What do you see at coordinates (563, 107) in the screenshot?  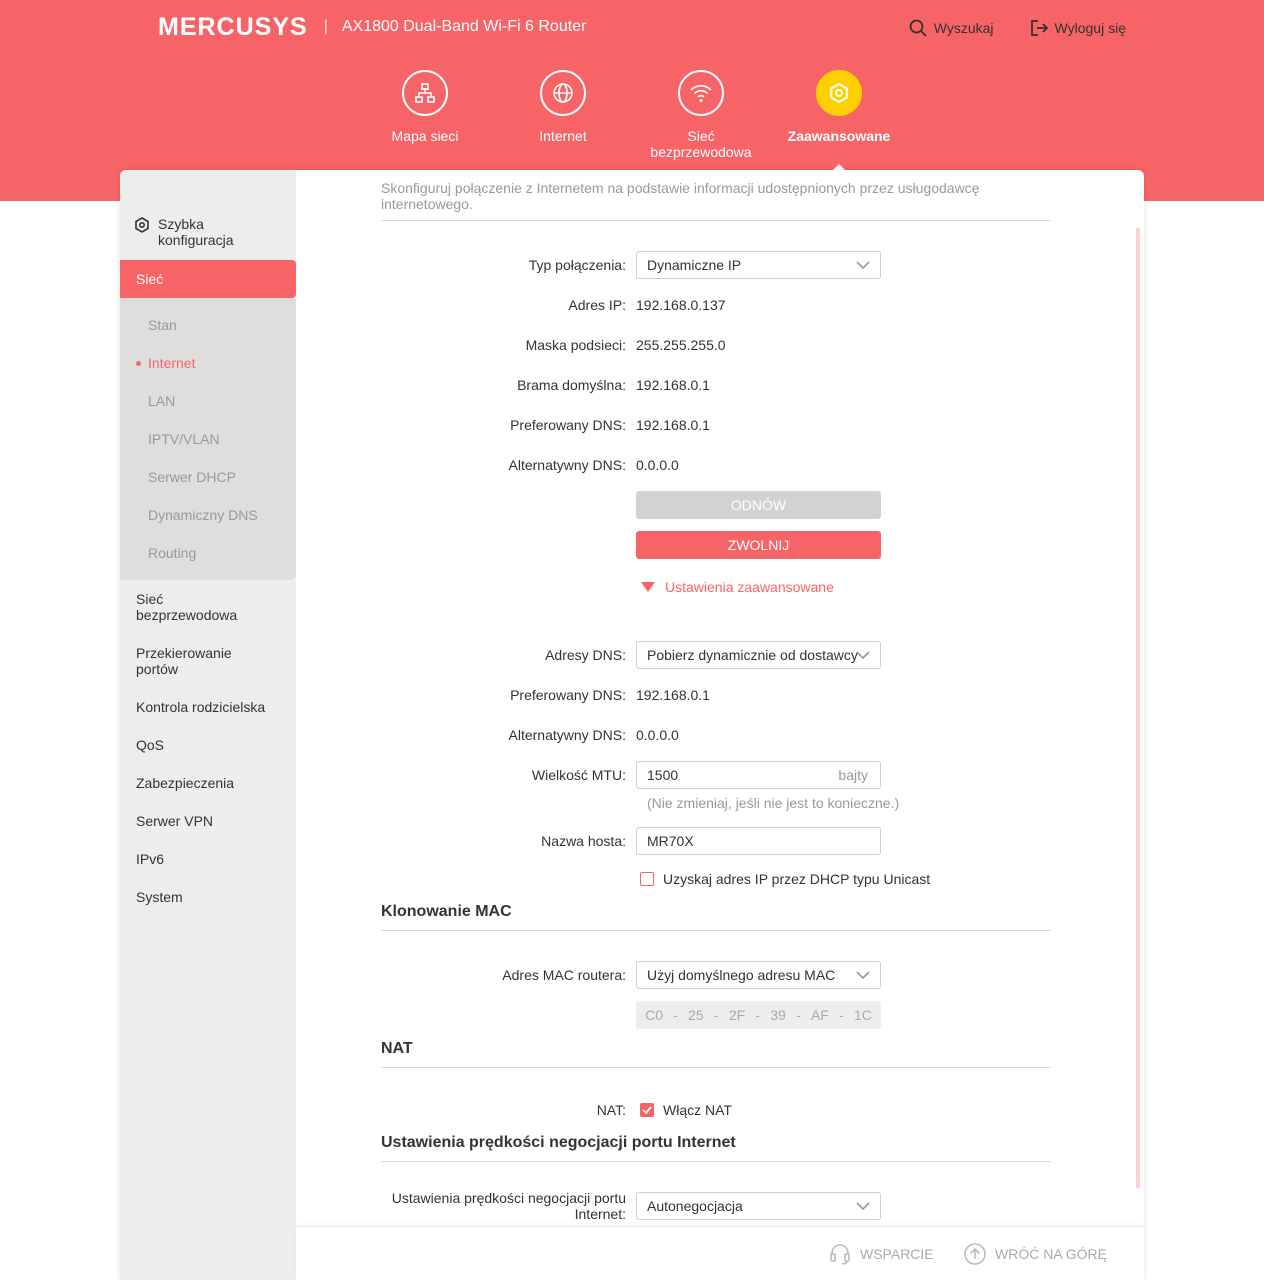 I see `nav-internet: Internet` at bounding box center [563, 107].